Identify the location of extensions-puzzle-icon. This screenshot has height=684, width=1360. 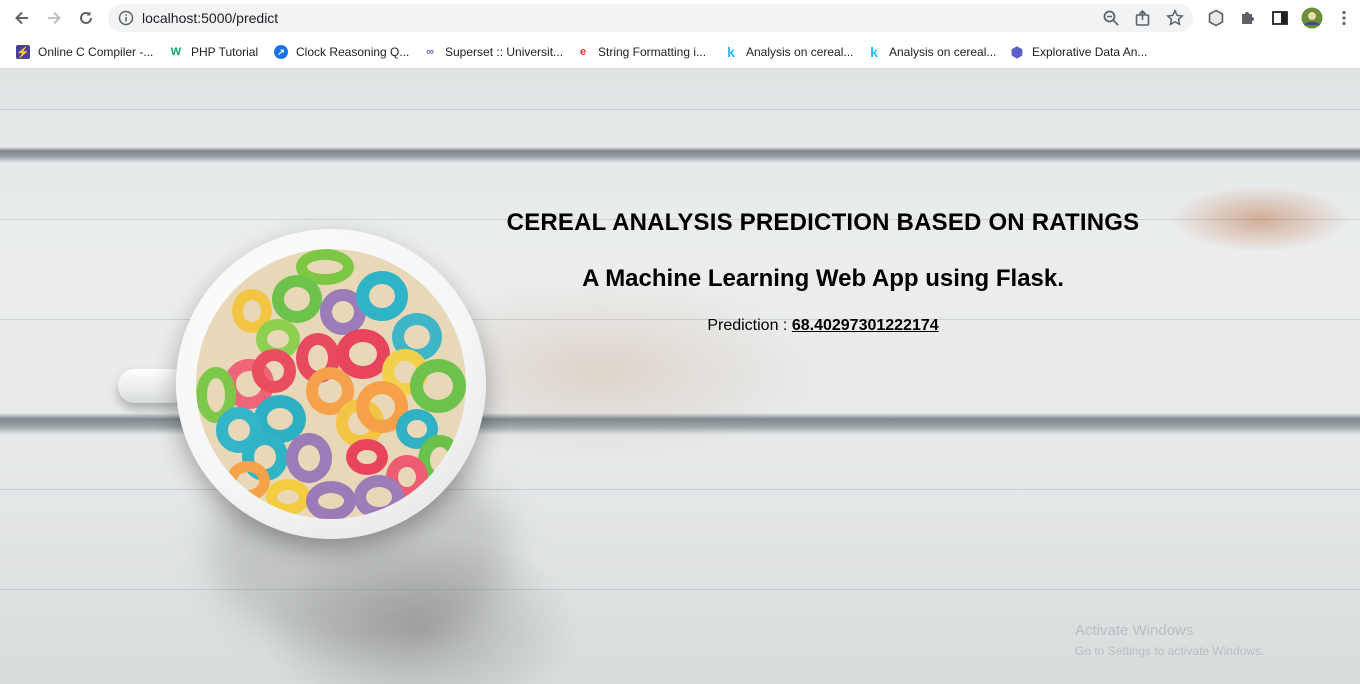
(1248, 18).